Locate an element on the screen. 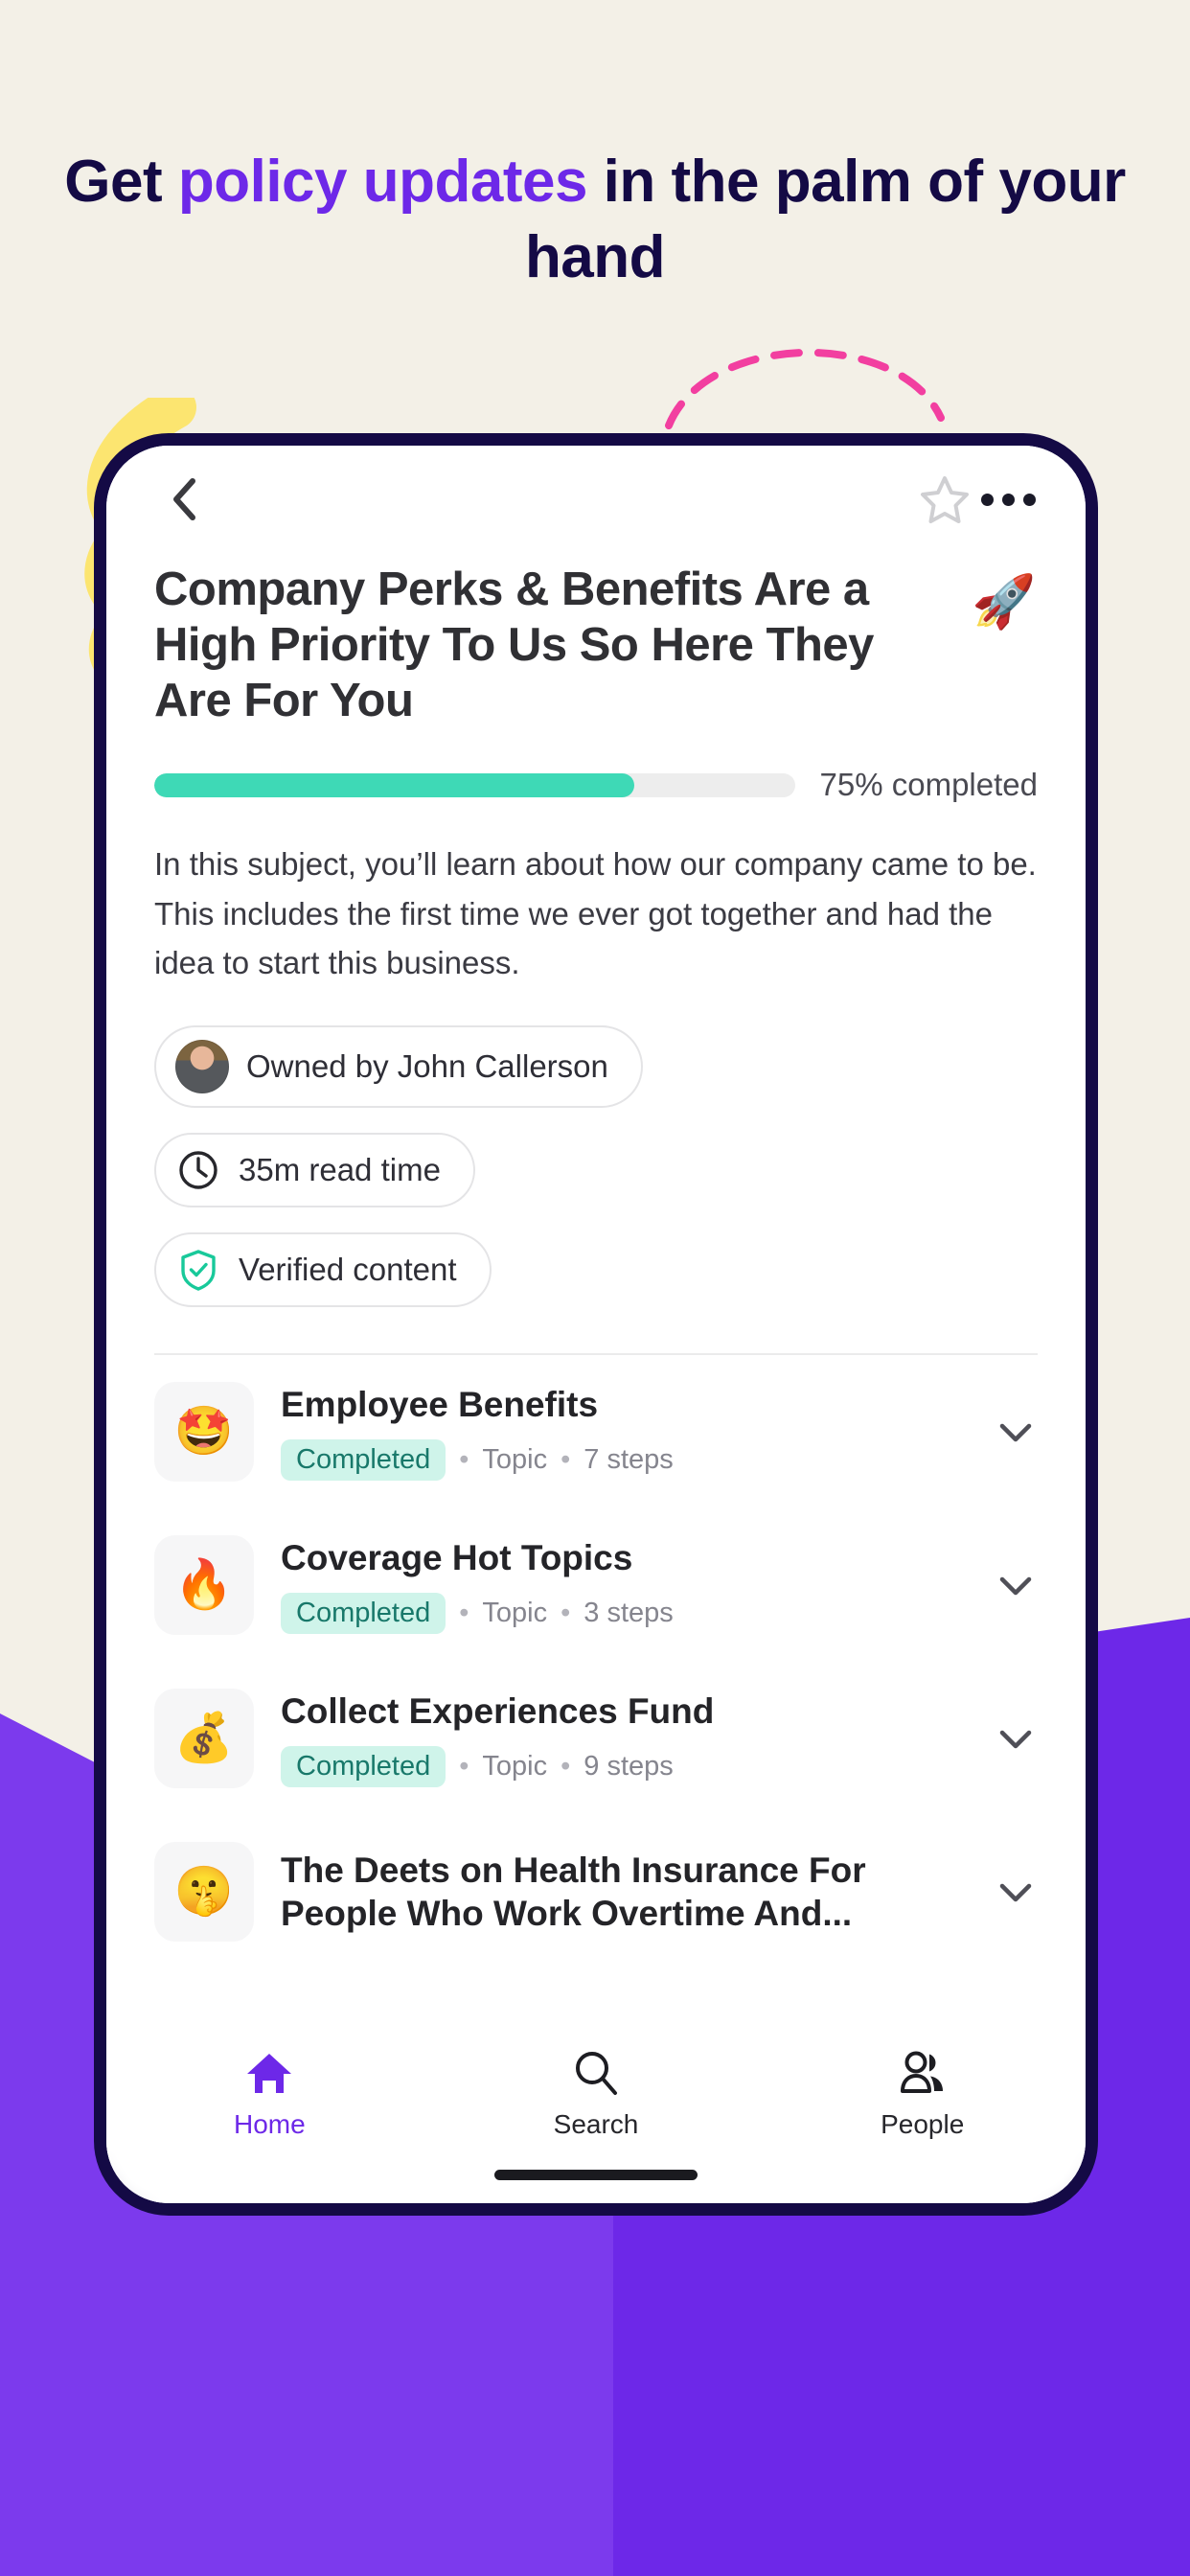 The image size is (1190, 2576). chip-read-time-label: 35m read time is located at coordinates (340, 1169).